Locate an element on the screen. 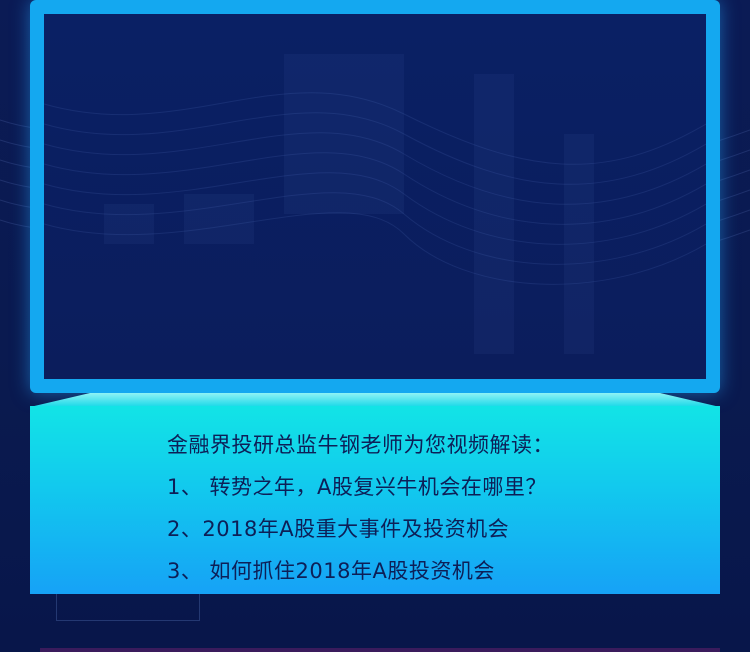 The image size is (750, 652). decorative-box is located at coordinates (128, 607).